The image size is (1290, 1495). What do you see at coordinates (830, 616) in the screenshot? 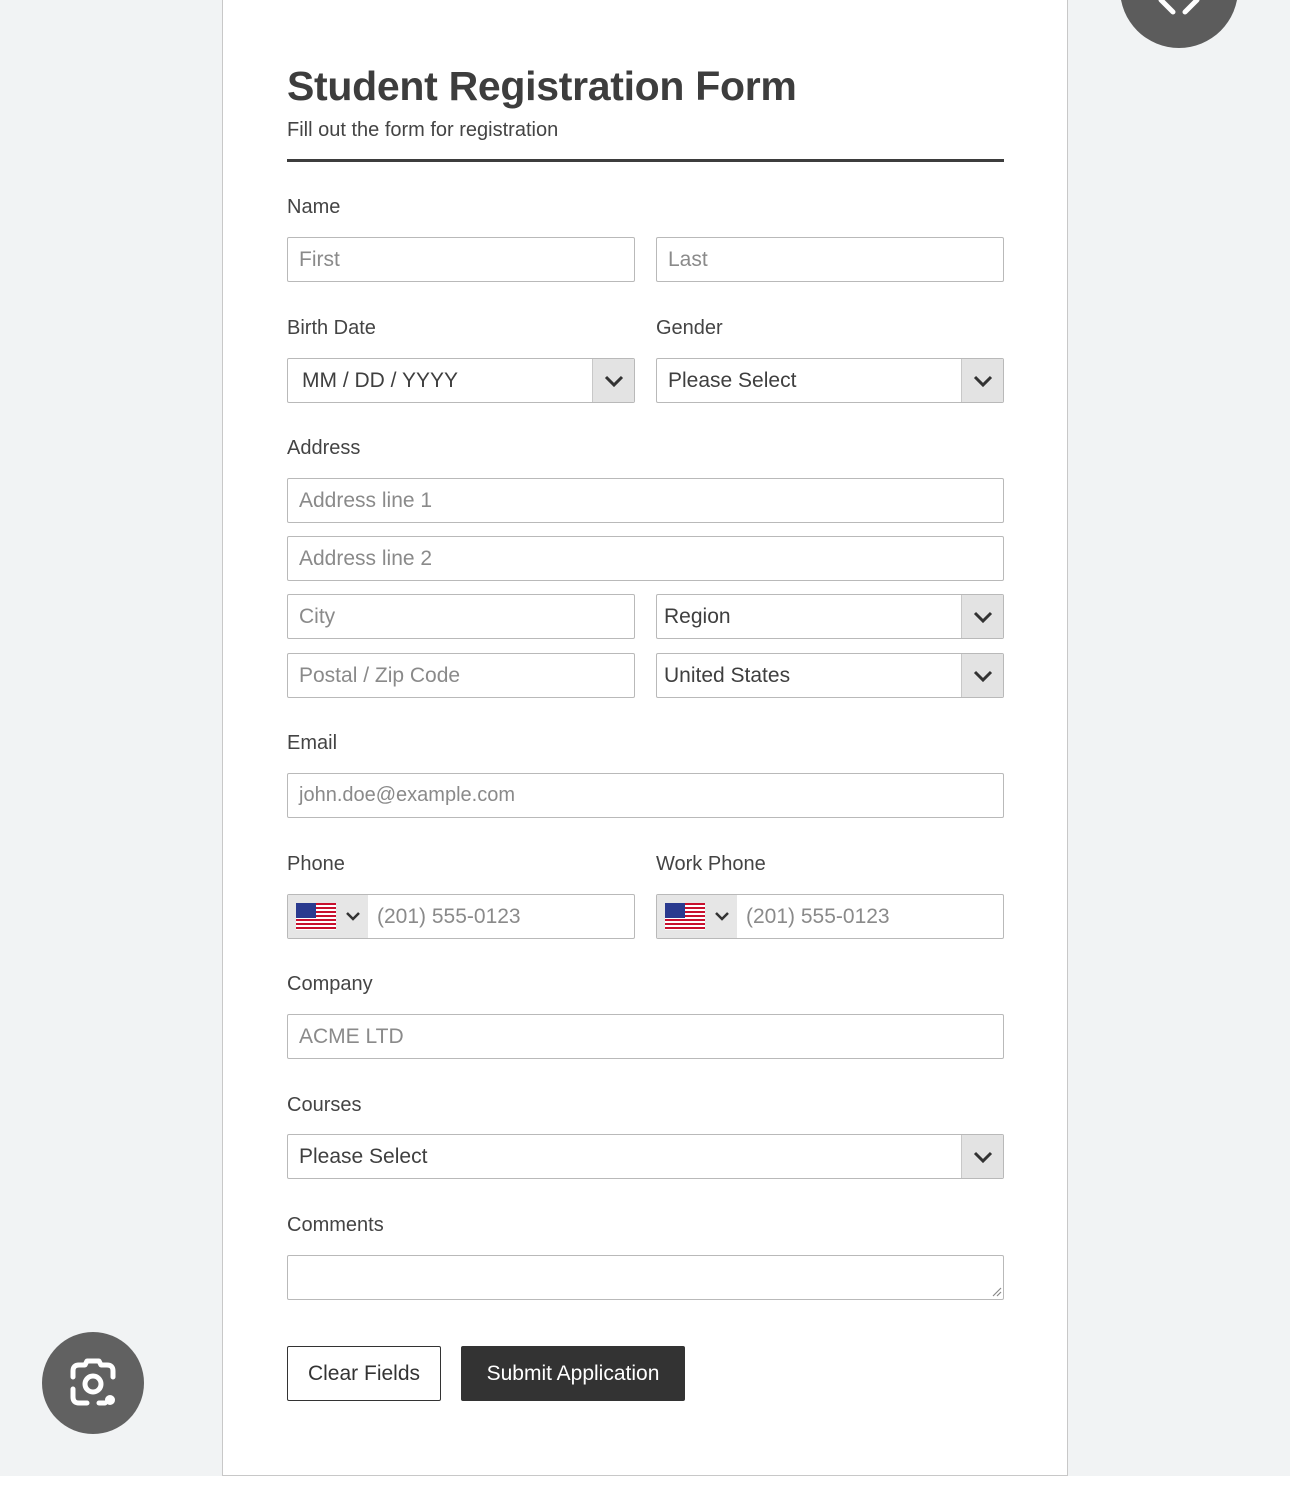
I see `region-select: Region` at bounding box center [830, 616].